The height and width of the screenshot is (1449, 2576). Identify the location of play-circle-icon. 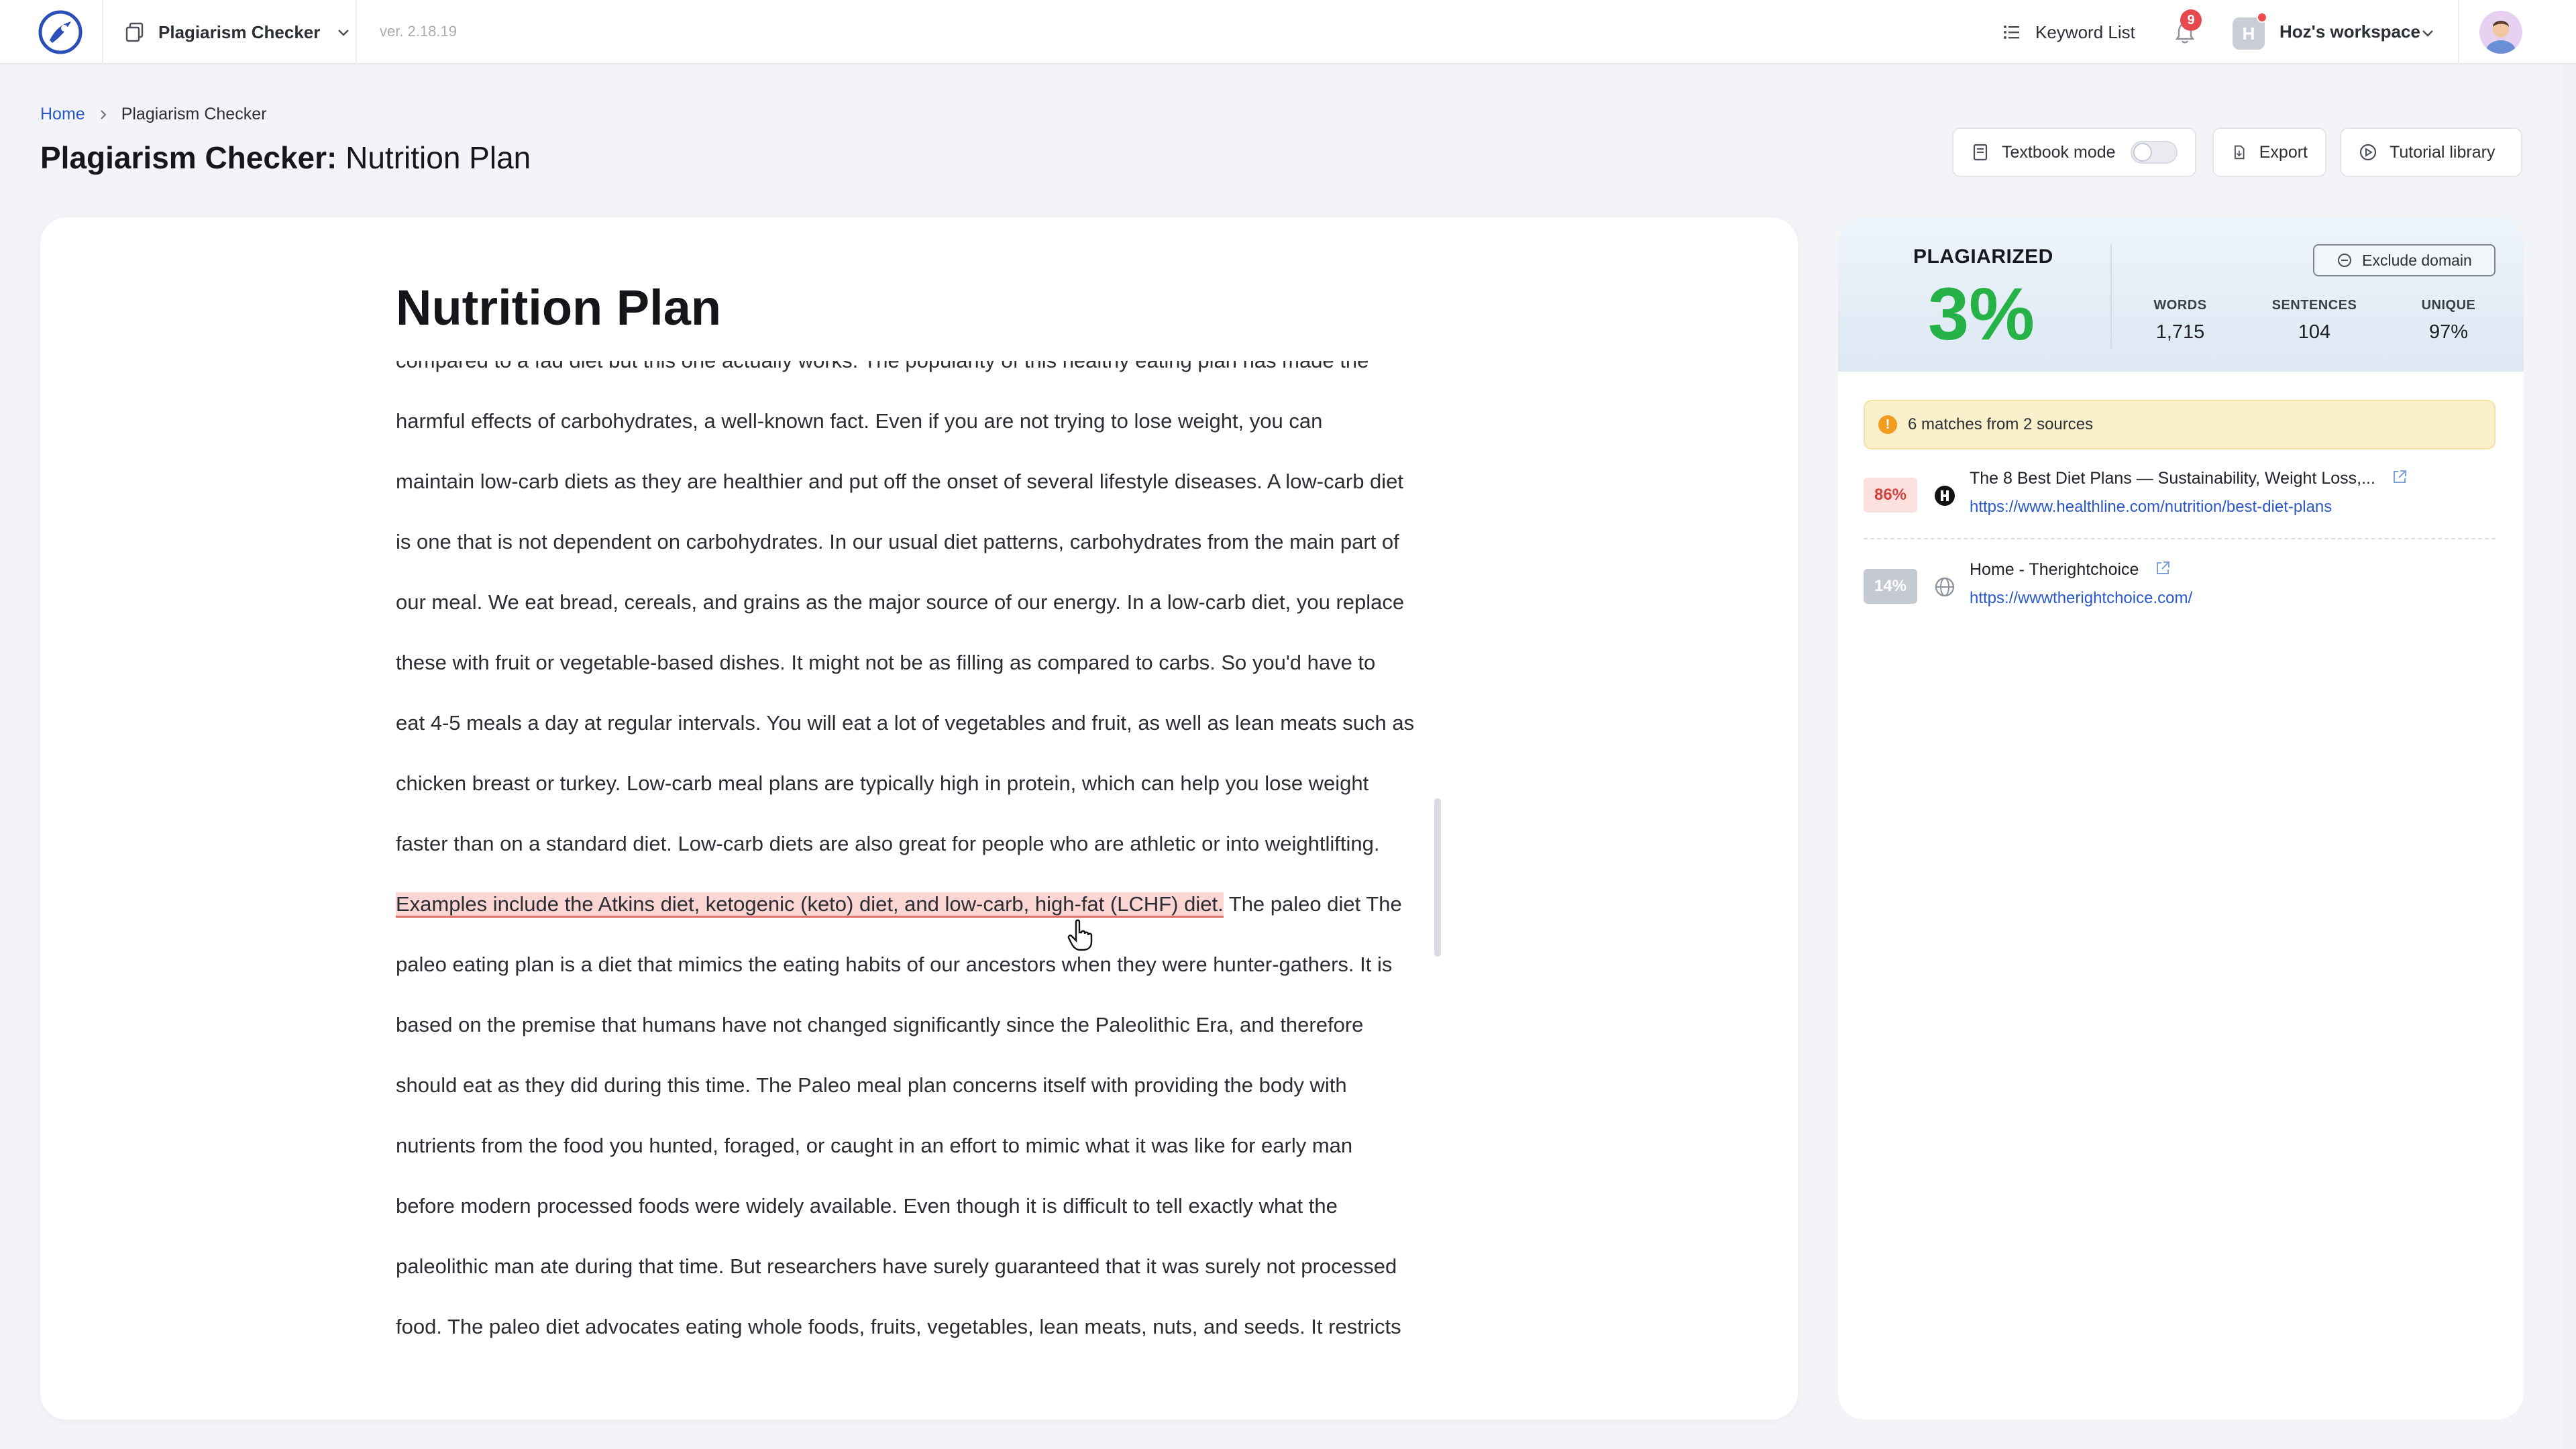
(2368, 152).